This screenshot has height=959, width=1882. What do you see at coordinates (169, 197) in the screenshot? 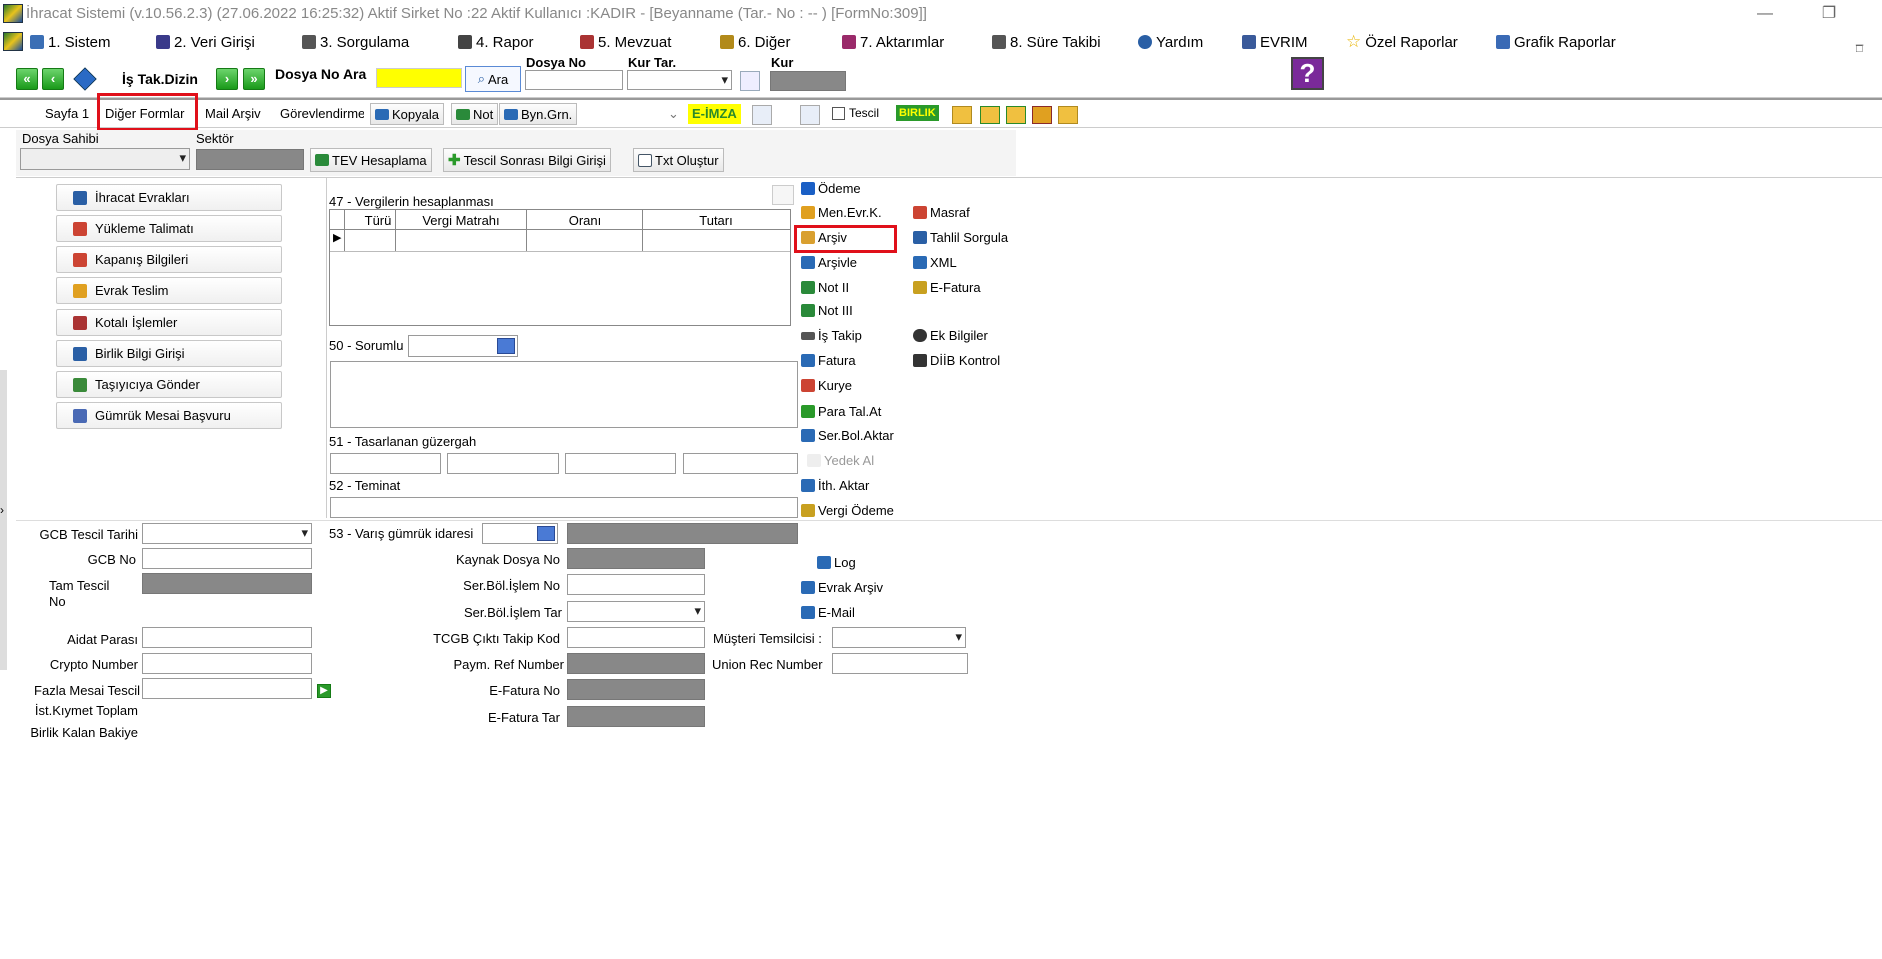
I see `ihracat-evraklari-button: İhracat Evrakları` at bounding box center [169, 197].